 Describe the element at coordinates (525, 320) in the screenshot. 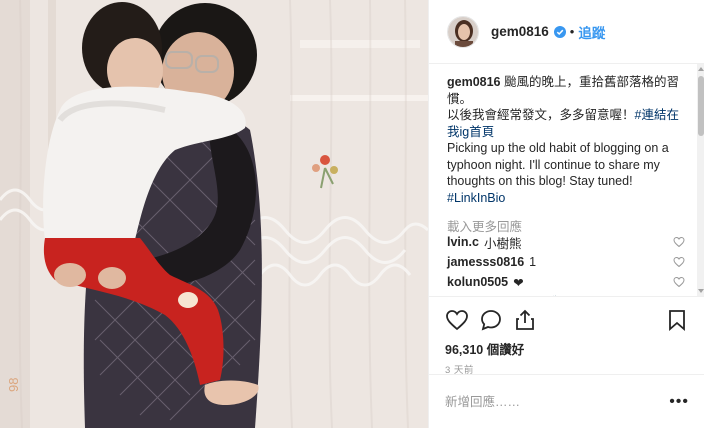

I see `share-upload-icon` at that location.